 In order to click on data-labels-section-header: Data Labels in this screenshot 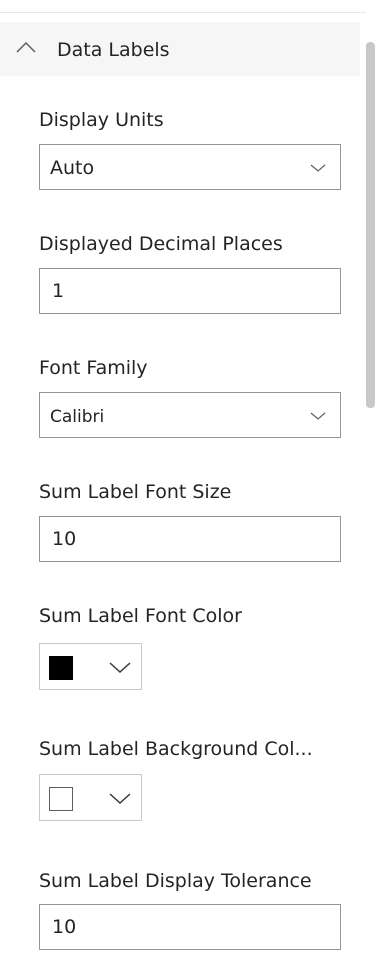, I will do `click(180, 49)`.